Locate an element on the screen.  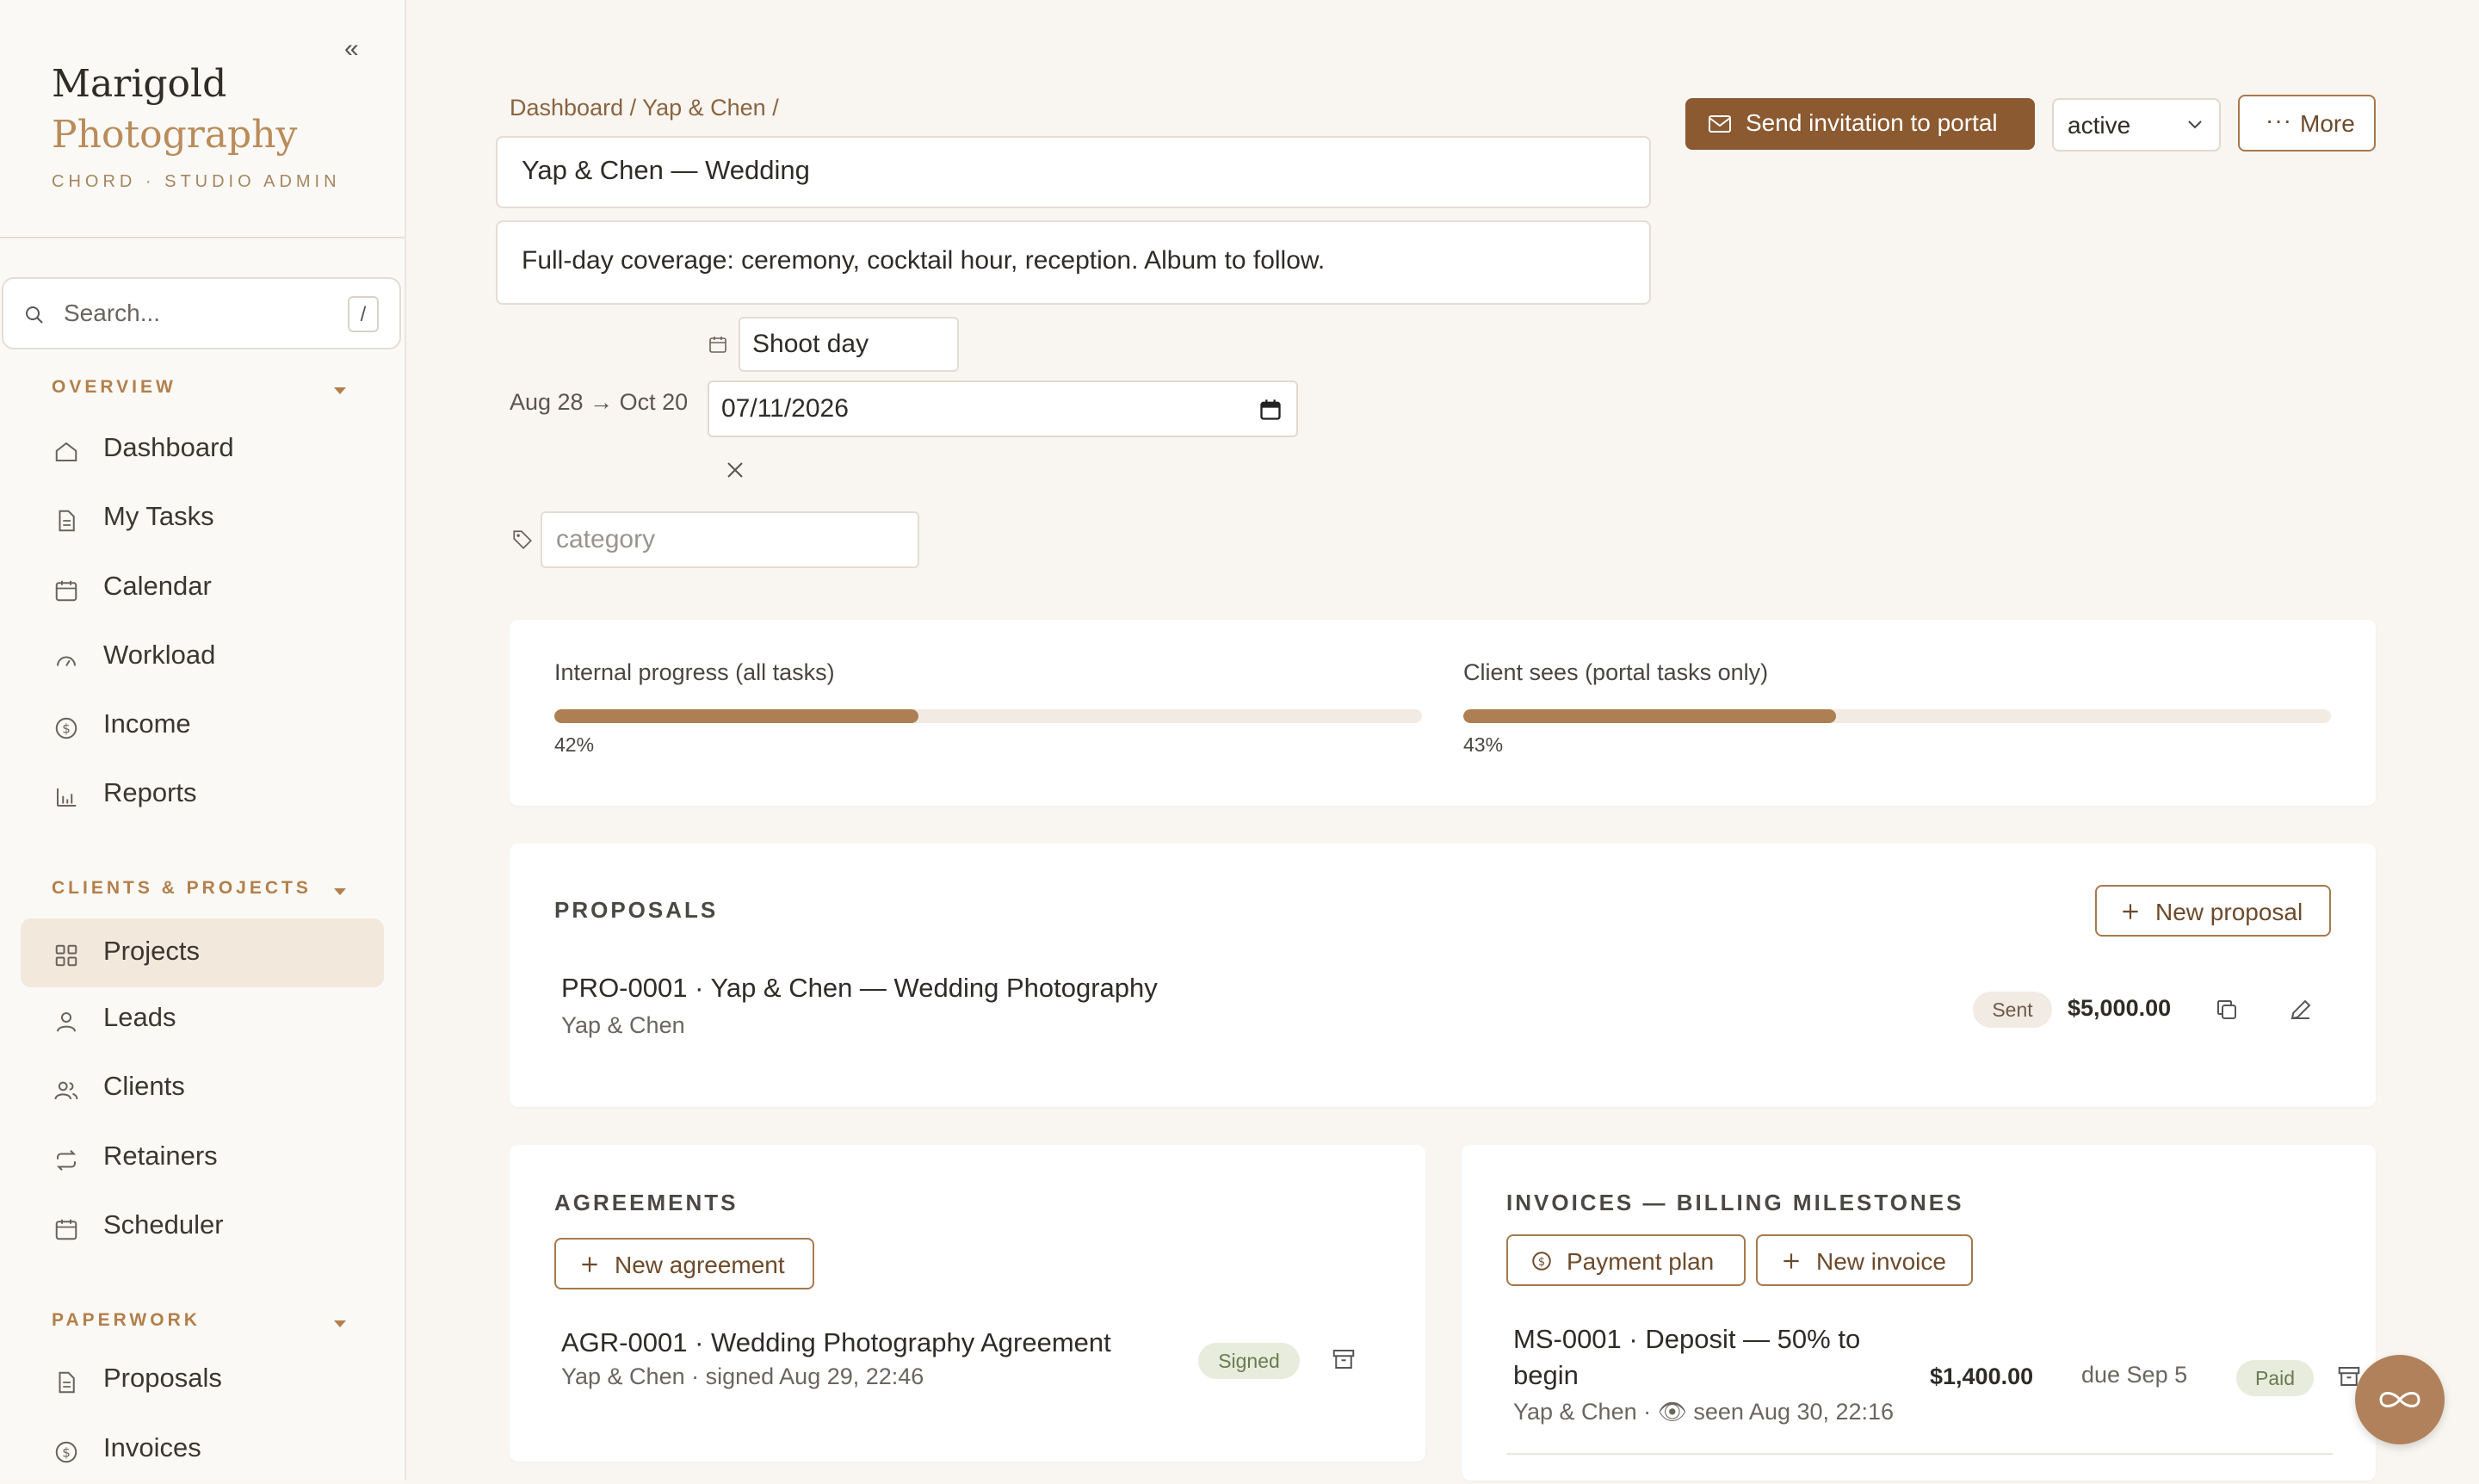
category-input: category is located at coordinates (730, 539).